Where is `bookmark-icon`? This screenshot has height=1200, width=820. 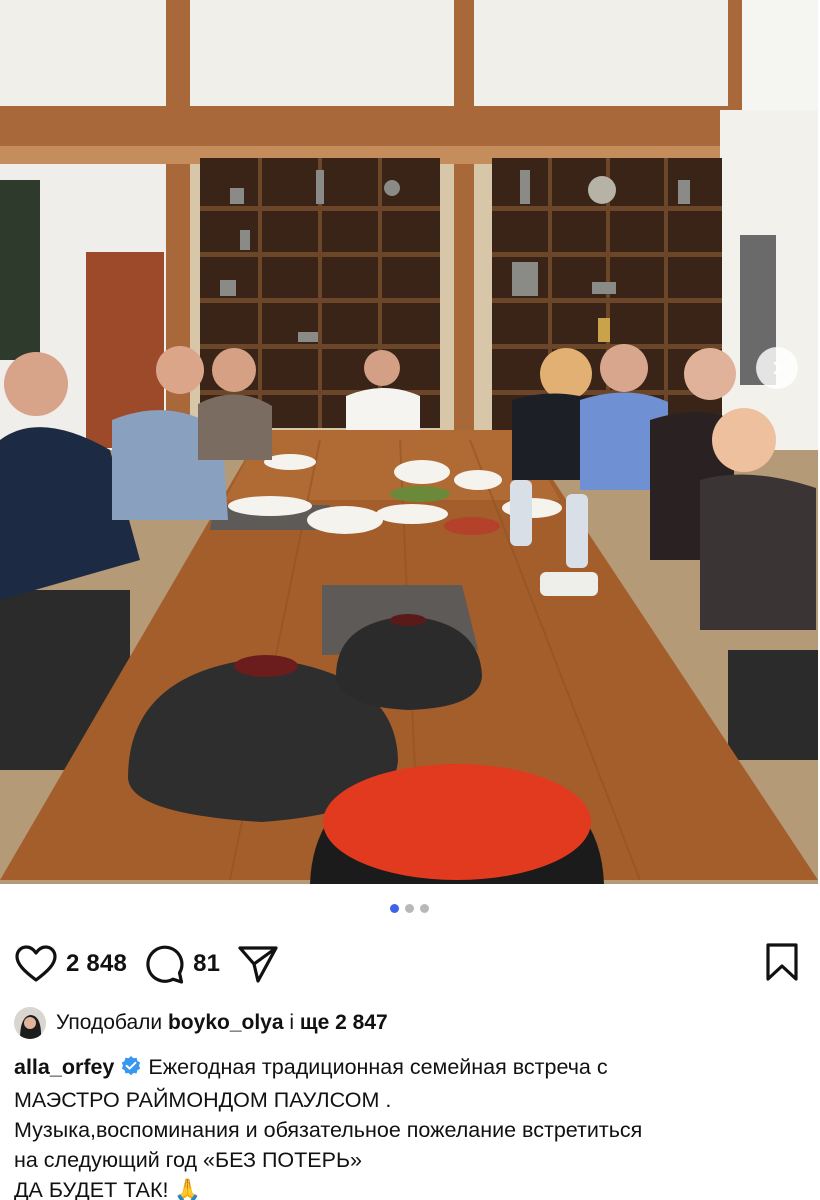
bookmark-icon is located at coordinates (782, 961).